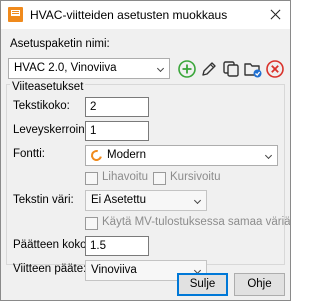  Describe the element at coordinates (159, 178) in the screenshot. I see `italic-checkbox` at that location.